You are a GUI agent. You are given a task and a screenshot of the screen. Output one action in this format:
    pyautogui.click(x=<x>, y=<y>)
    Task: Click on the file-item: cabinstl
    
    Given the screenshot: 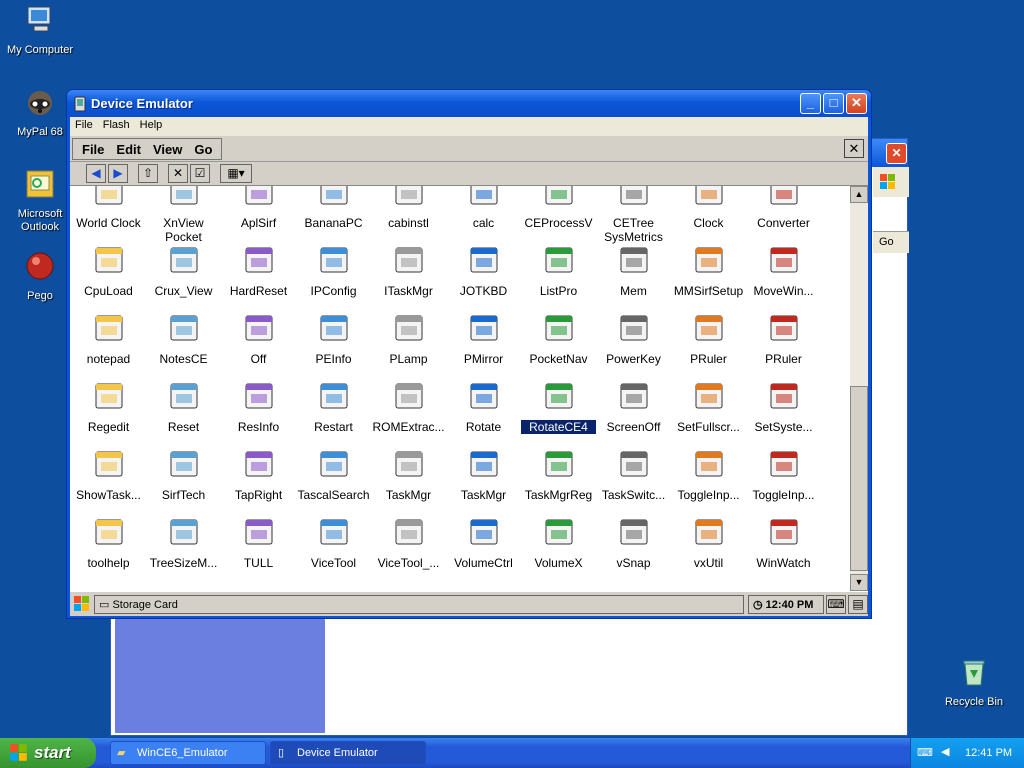 What is the action you would take?
    pyautogui.click(x=408, y=208)
    